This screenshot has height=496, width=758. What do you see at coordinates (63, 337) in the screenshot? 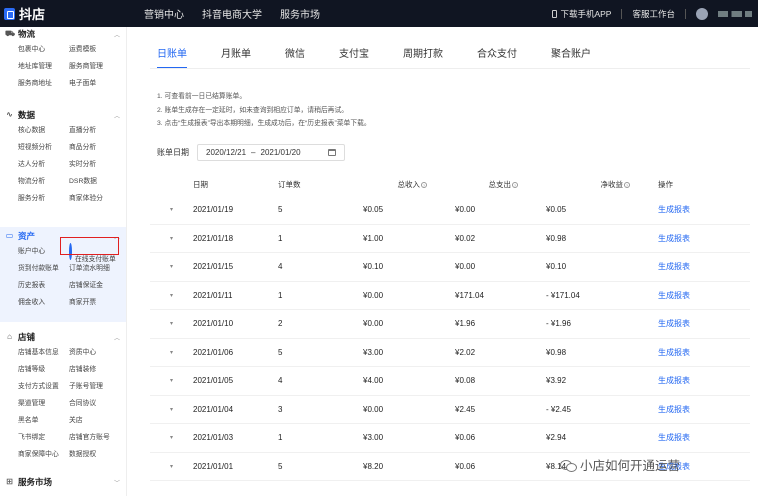
I see `sidebar-section-header: ⌂ 店铺 ︿` at bounding box center [63, 337].